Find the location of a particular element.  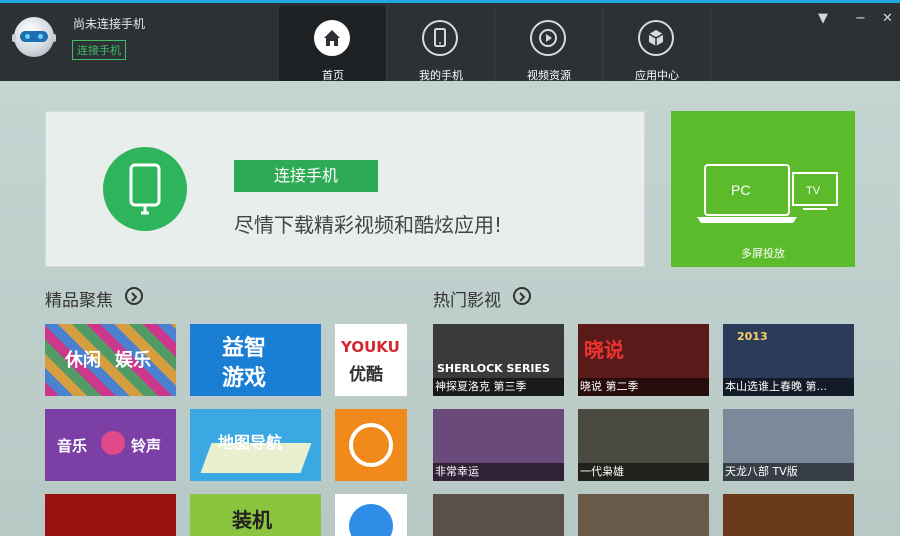

robot-logo-icon is located at coordinates (34, 37).